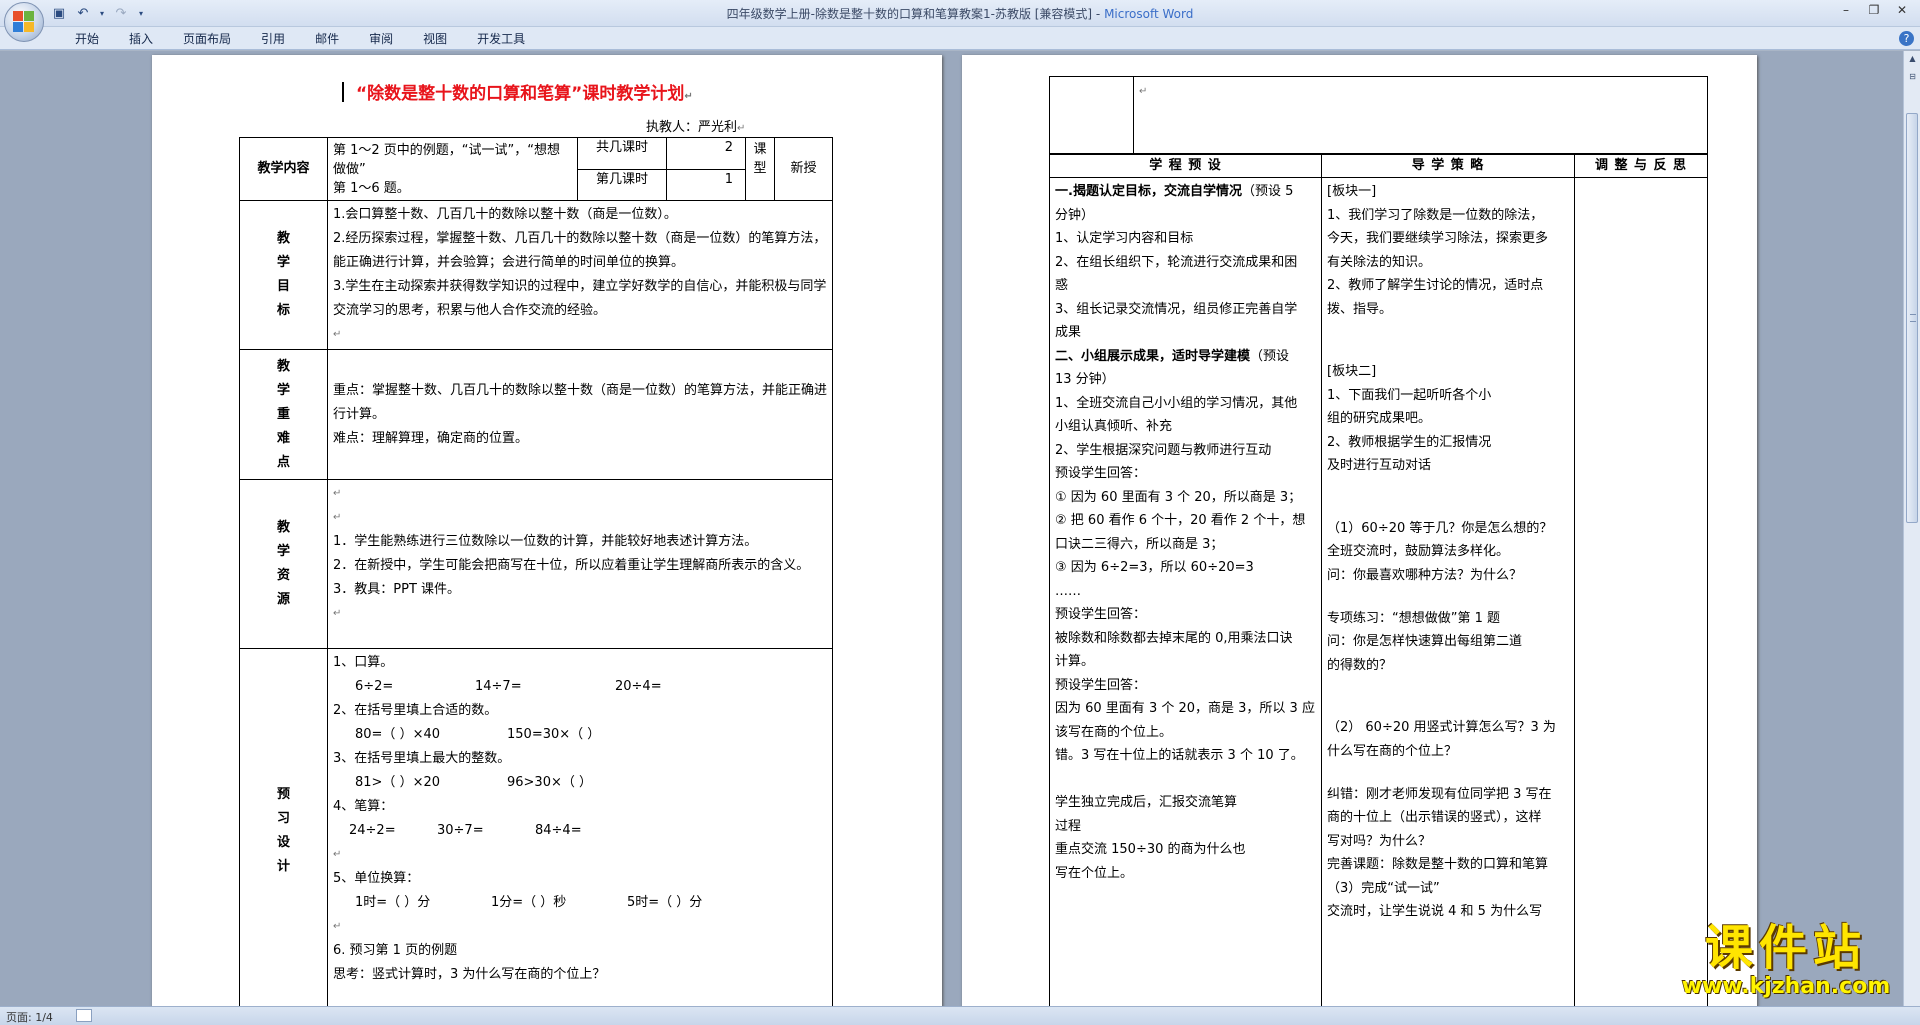 The width and height of the screenshot is (1920, 1025). Describe the element at coordinates (706, 184) in the screenshot. I see `nth-hour-value: 1` at that location.